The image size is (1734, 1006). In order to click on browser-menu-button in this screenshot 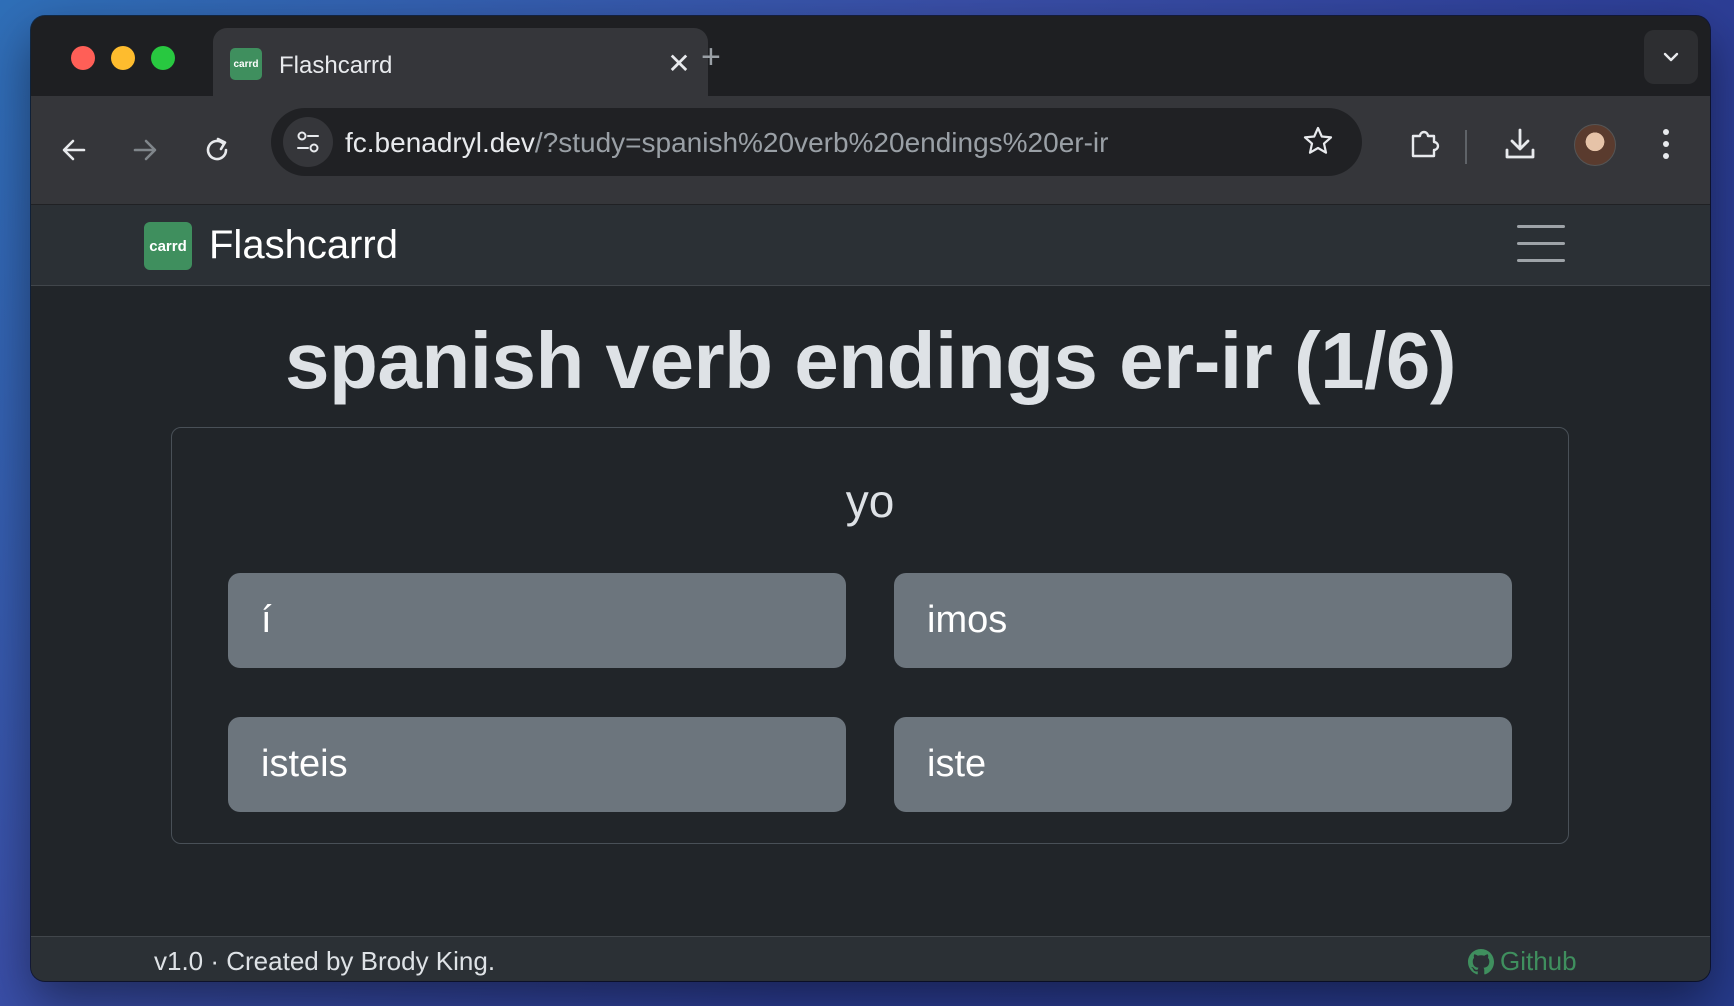, I will do `click(1666, 144)`.